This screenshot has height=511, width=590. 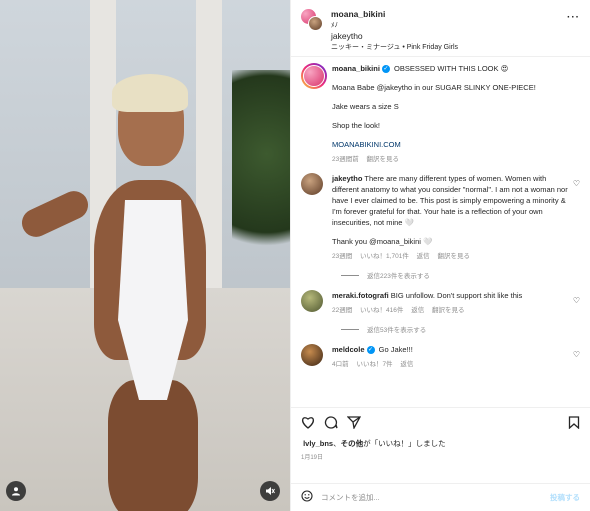 I want to click on comment-username: moana_bikini, so click(x=356, y=68).